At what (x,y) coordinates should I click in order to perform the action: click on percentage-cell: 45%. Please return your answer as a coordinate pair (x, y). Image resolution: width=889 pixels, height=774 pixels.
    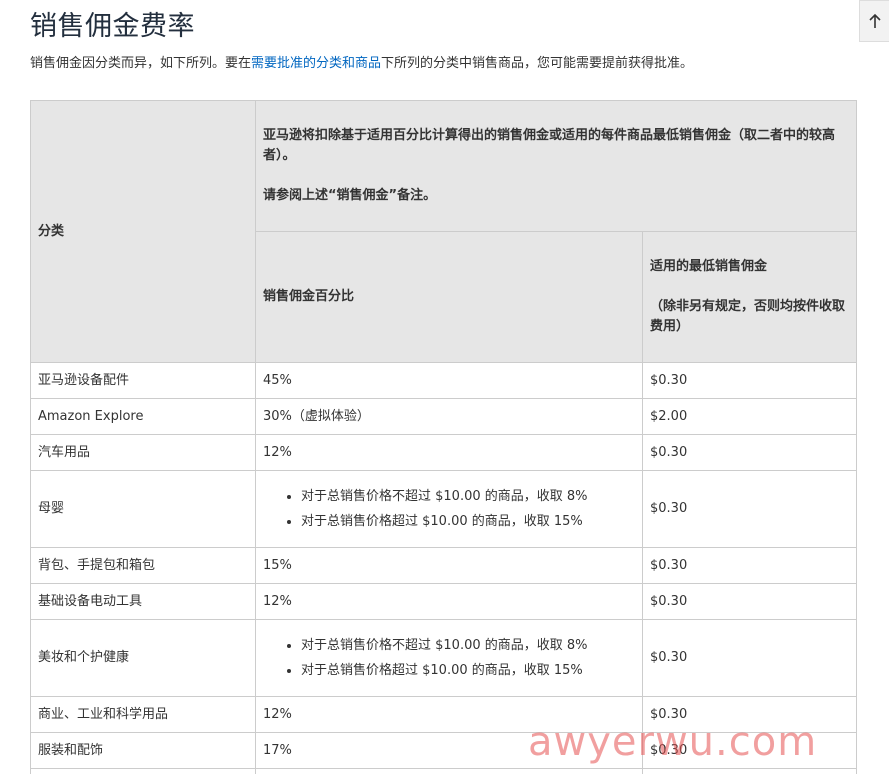
    Looking at the image, I should click on (449, 380).